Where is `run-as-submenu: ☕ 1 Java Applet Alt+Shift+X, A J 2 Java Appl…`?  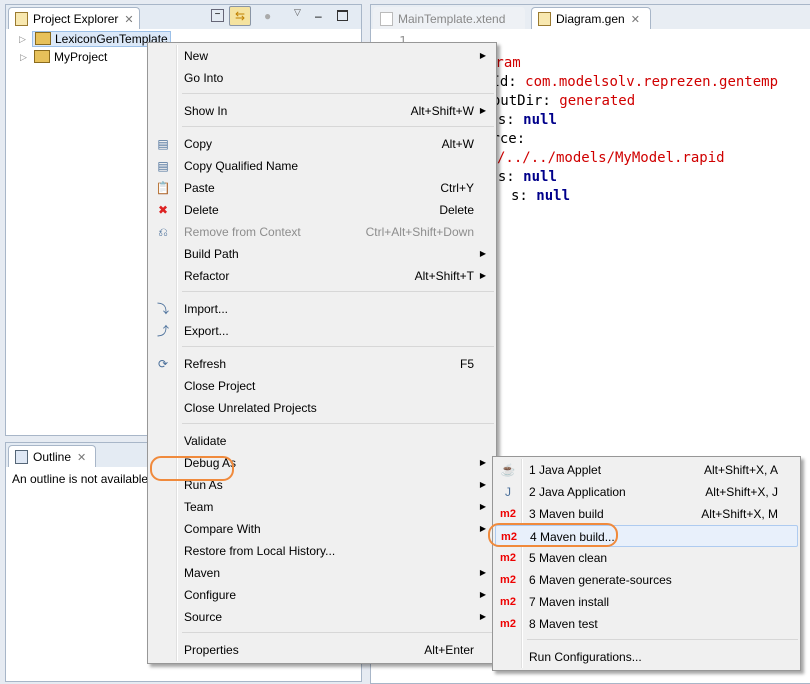 run-as-submenu: ☕ 1 Java Applet Alt+Shift+X, A J 2 Java Appl… is located at coordinates (646, 563).